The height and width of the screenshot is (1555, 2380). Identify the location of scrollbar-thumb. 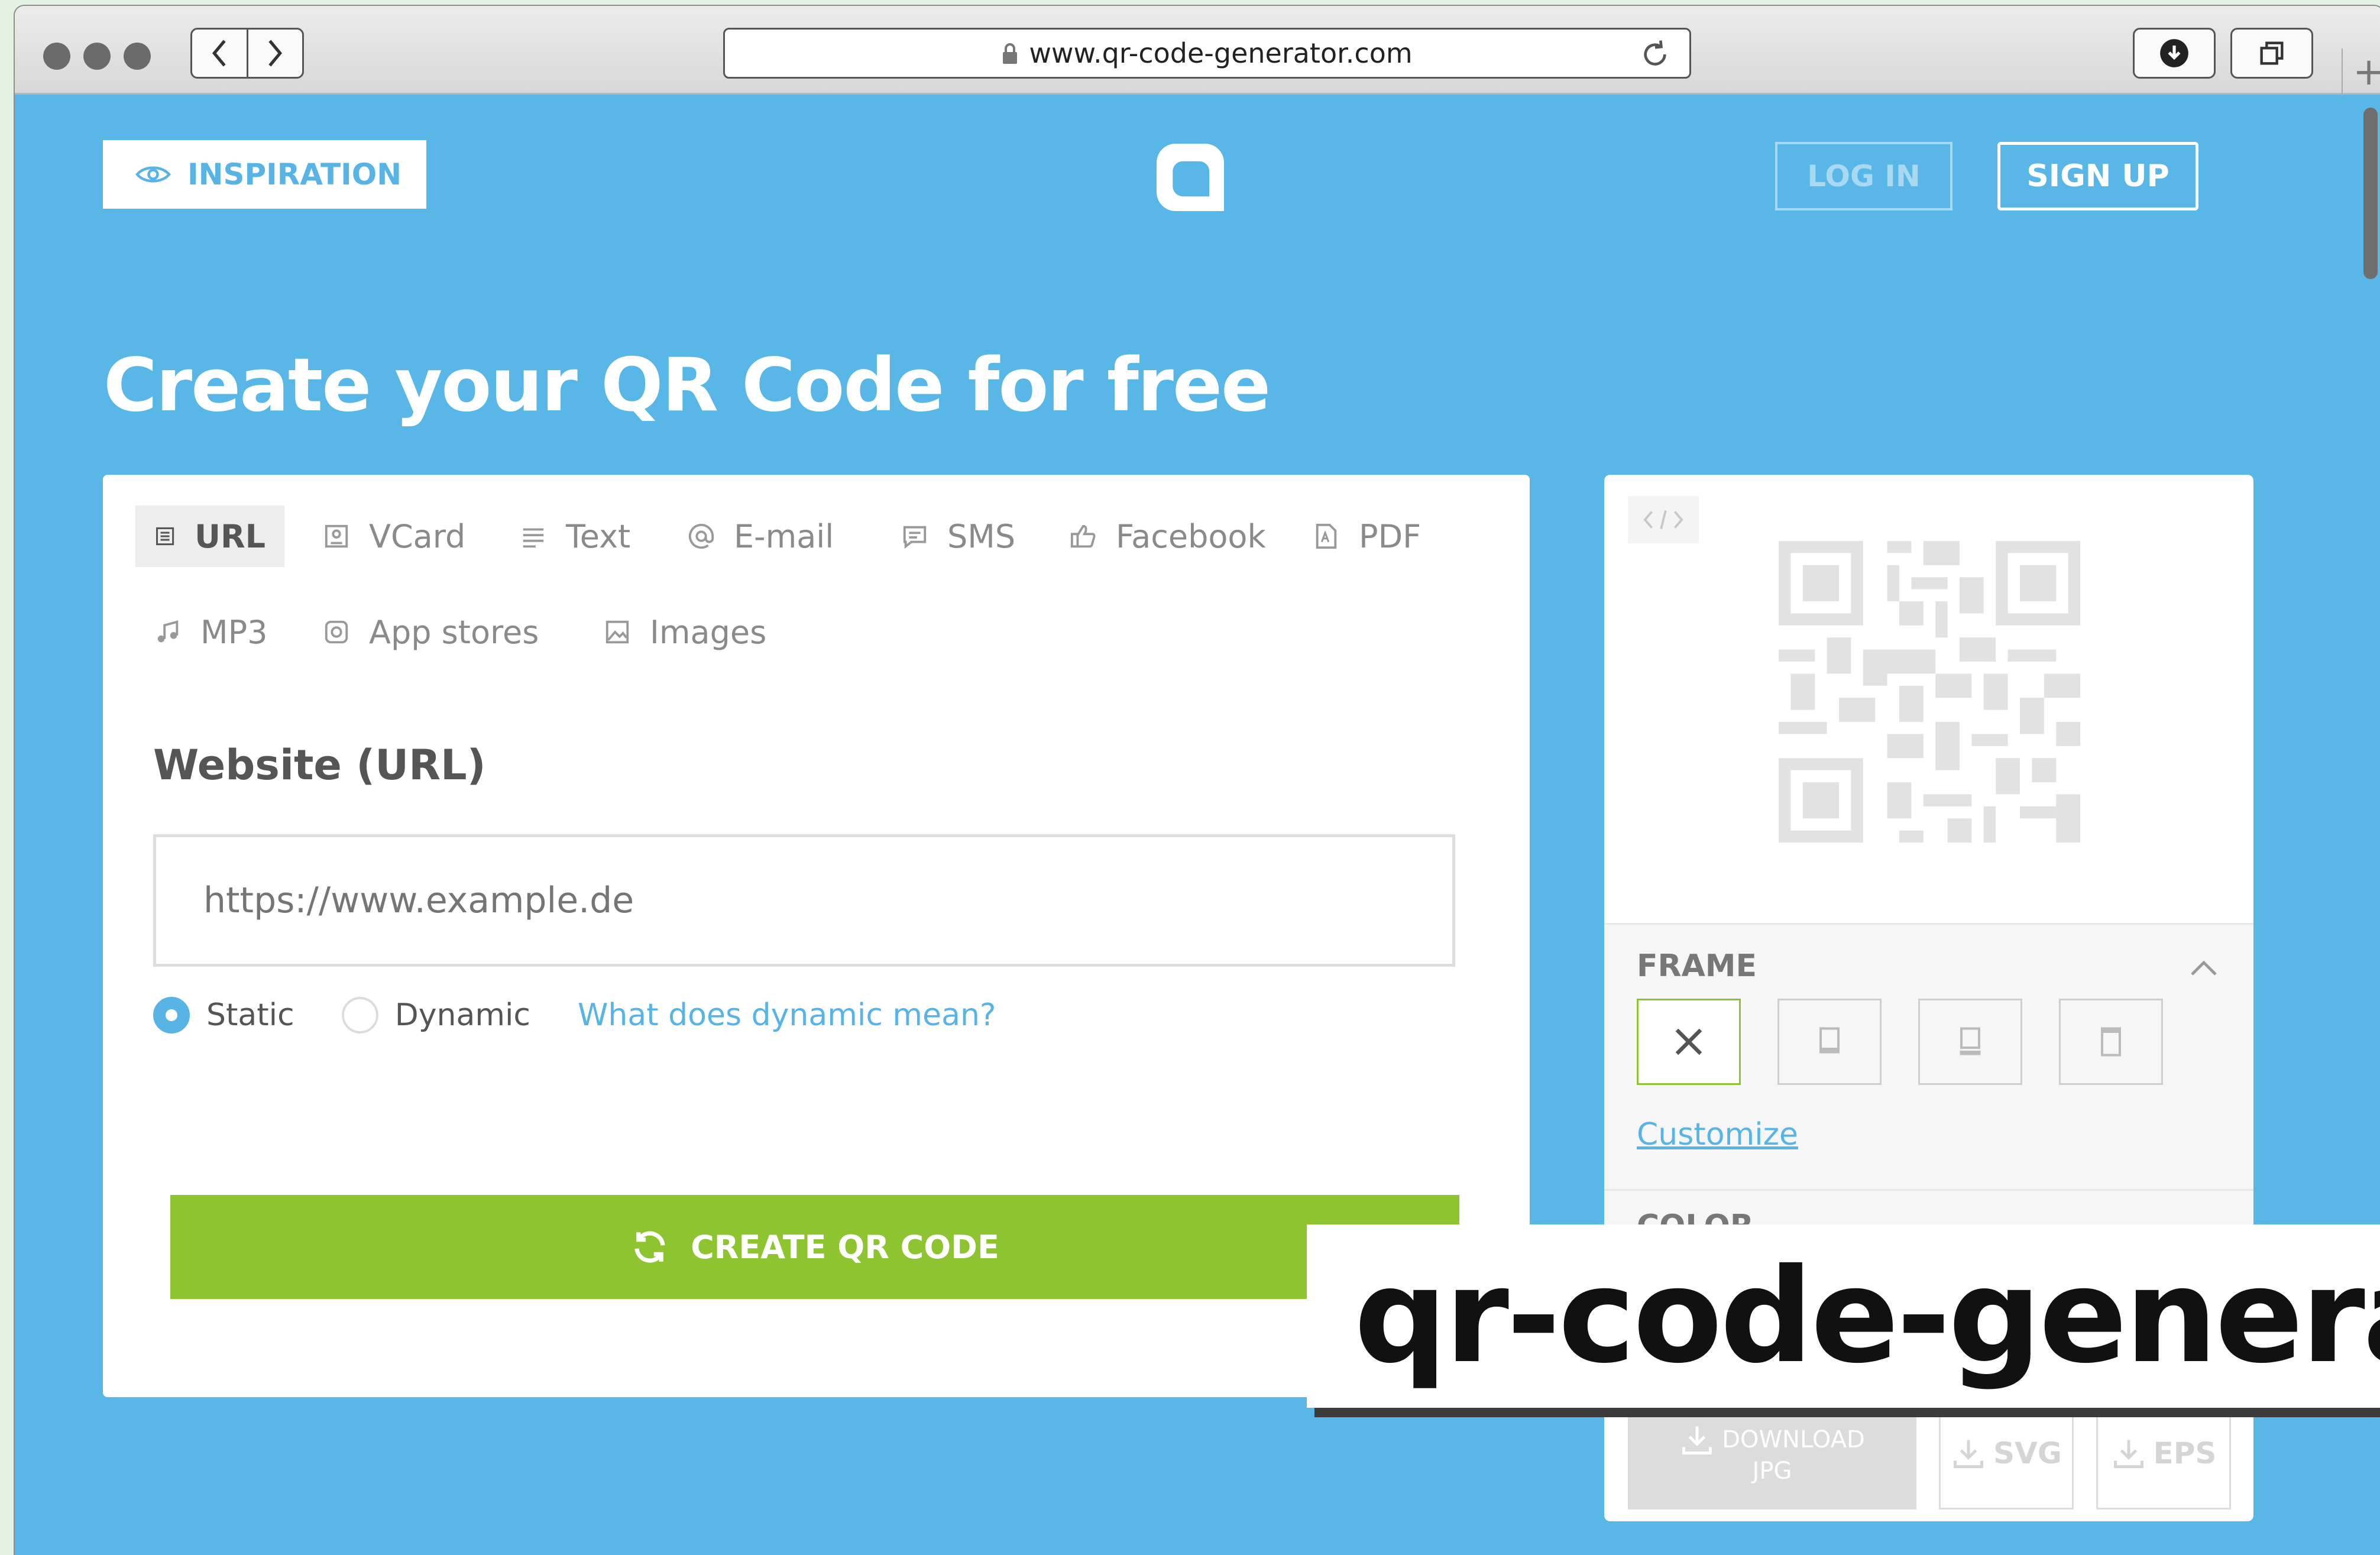
(2370, 193).